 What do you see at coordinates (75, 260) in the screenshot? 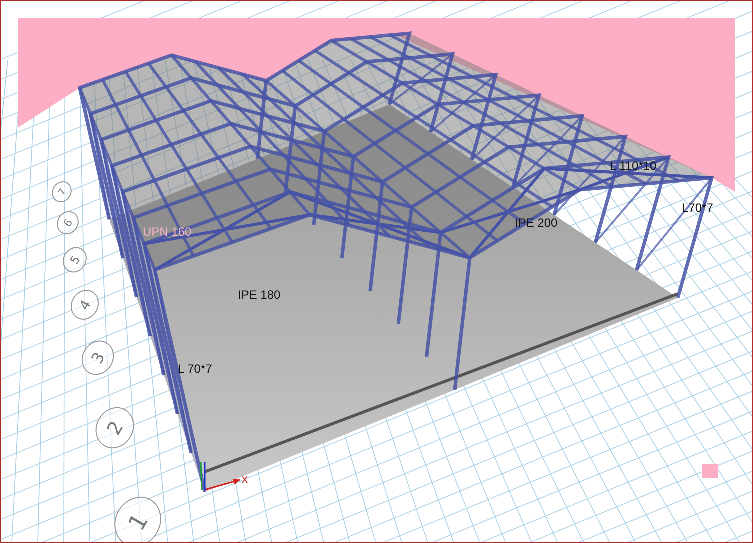
I see `grid-bubble: 5` at bounding box center [75, 260].